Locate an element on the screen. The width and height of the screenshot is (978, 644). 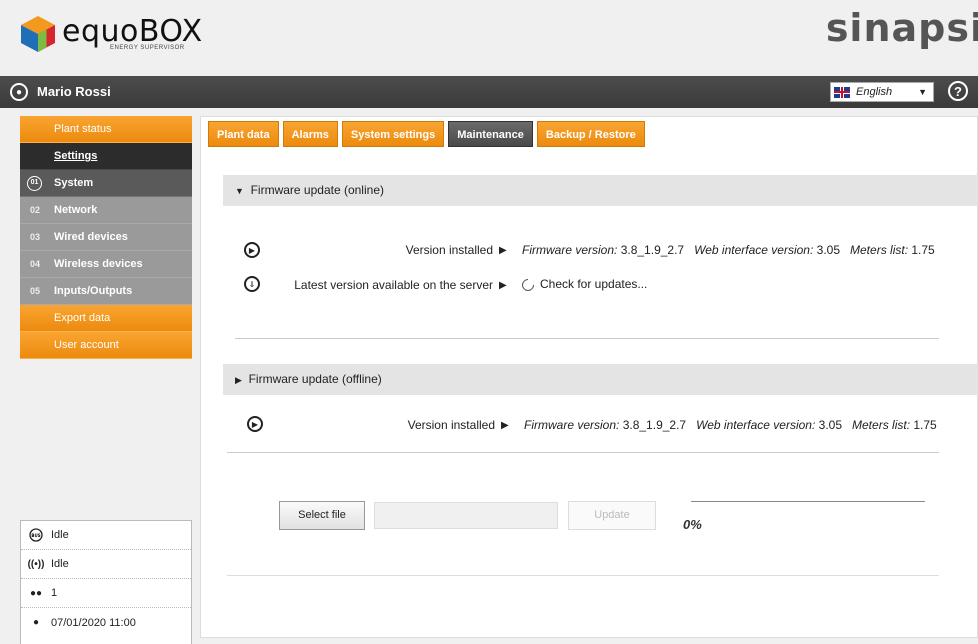
sidebar-item-number: 02 is located at coordinates (35, 210).